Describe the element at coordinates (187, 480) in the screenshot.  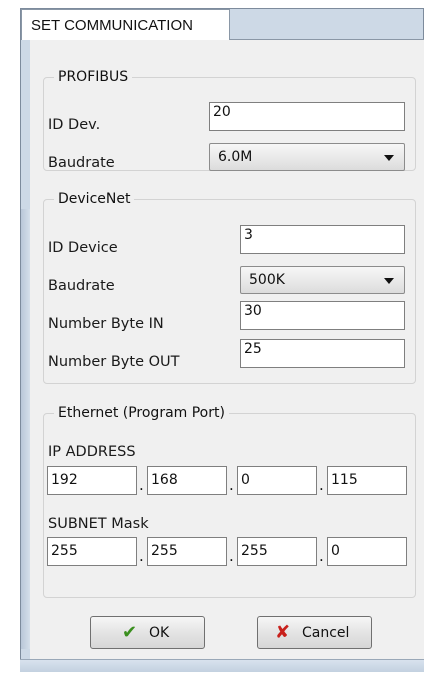
I see `ip-octet-2: 168` at that location.